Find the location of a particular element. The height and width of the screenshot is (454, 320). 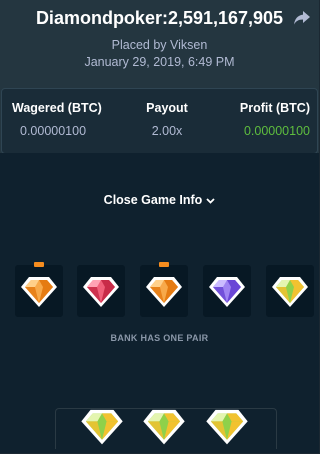

close-game-info-button: Close Game Info is located at coordinates (159, 200).